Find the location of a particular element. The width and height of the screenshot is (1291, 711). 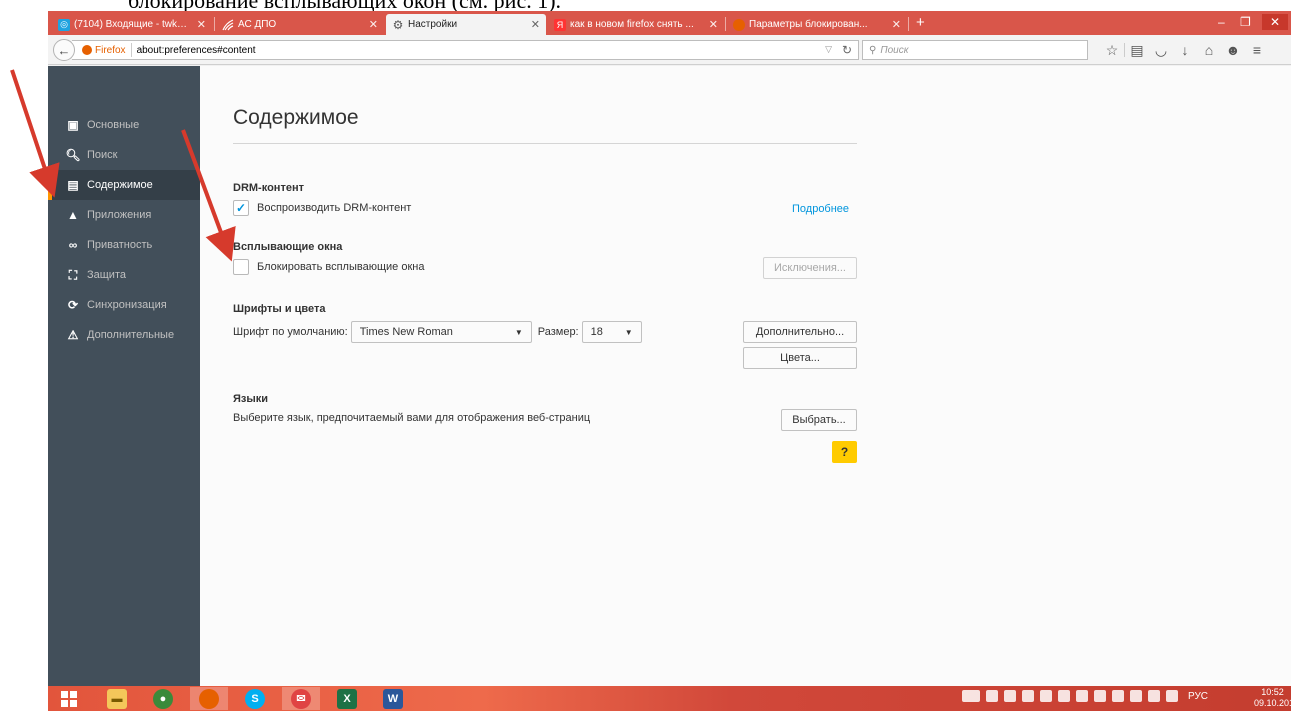

reload-icon: ↻ is located at coordinates (847, 50).